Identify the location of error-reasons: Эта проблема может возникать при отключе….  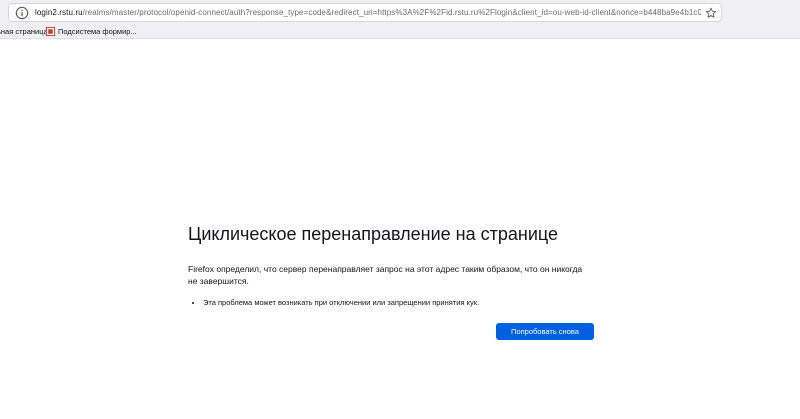
(398, 302).